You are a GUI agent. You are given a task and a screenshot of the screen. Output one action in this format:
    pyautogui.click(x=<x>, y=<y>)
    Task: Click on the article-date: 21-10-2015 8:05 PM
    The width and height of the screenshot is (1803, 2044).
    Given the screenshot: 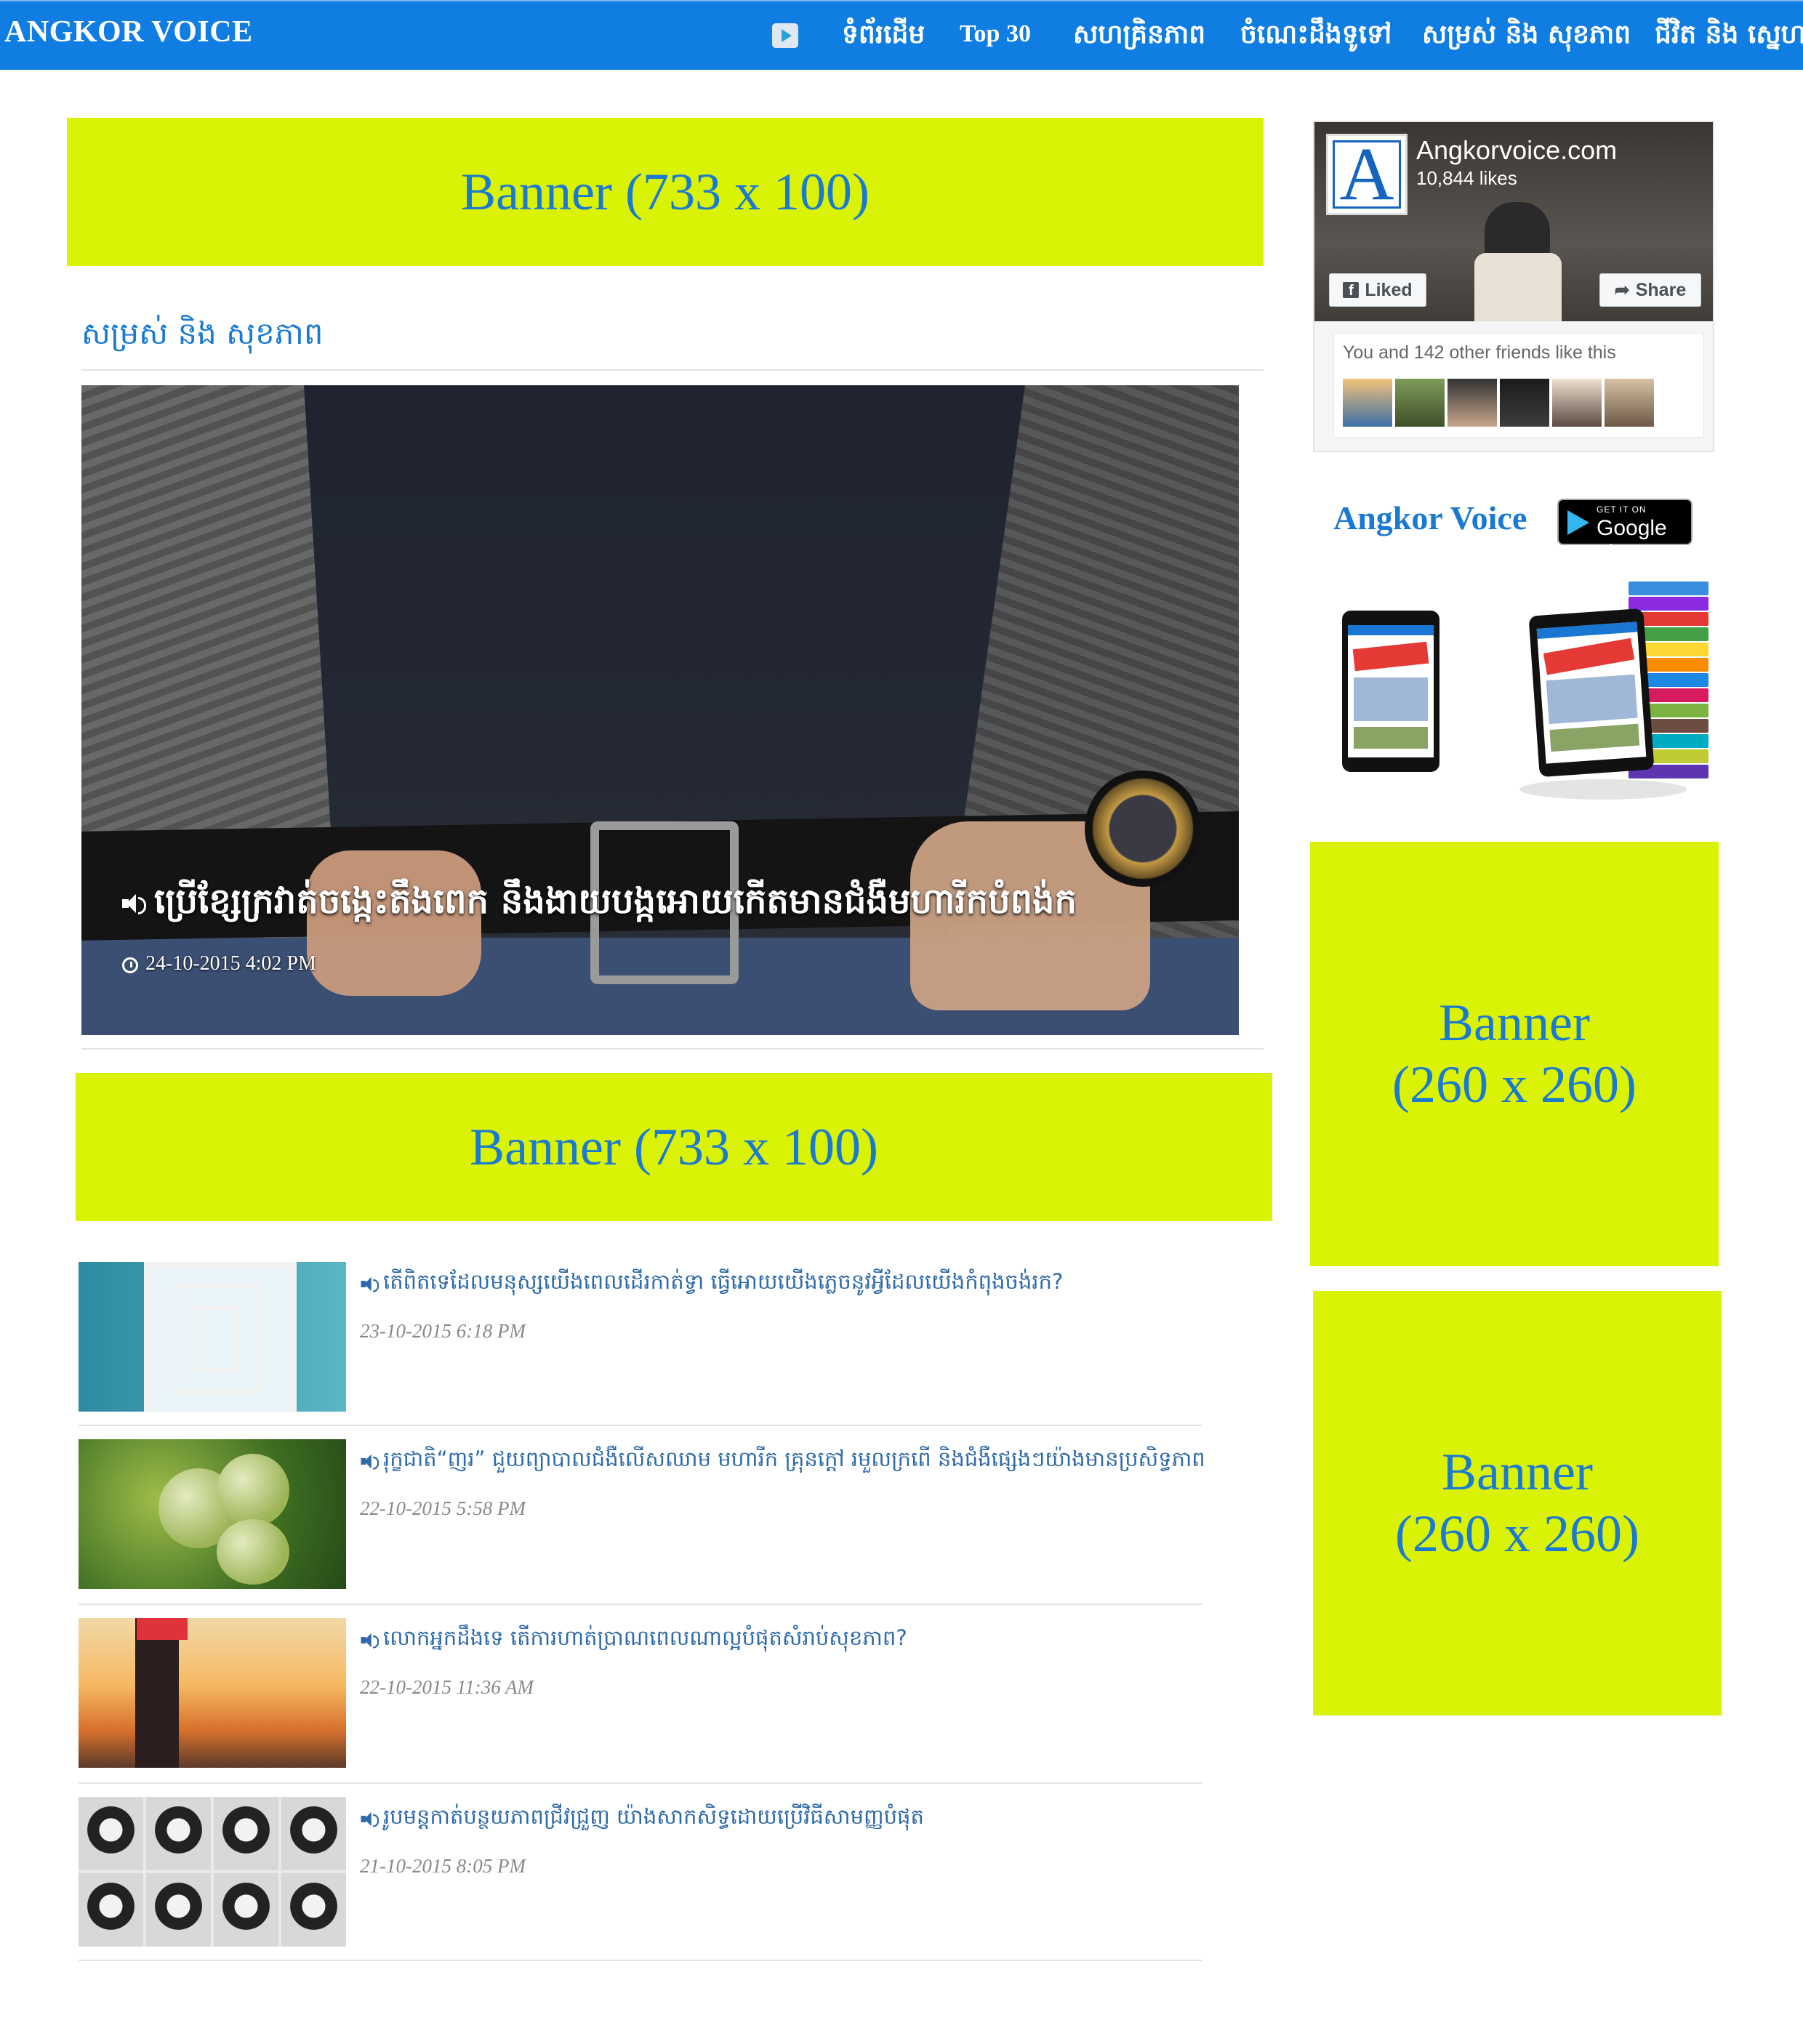 What is the action you would take?
    pyautogui.click(x=443, y=1866)
    